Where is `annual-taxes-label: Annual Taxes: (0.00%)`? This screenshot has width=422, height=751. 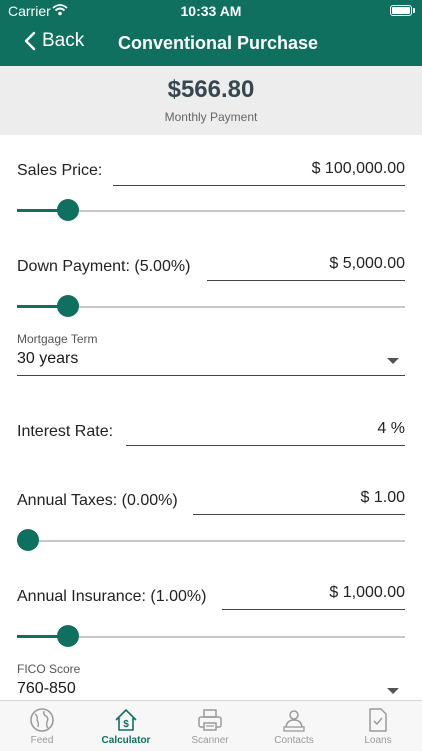
annual-taxes-label: Annual Taxes: (0.00%) is located at coordinates (97, 500).